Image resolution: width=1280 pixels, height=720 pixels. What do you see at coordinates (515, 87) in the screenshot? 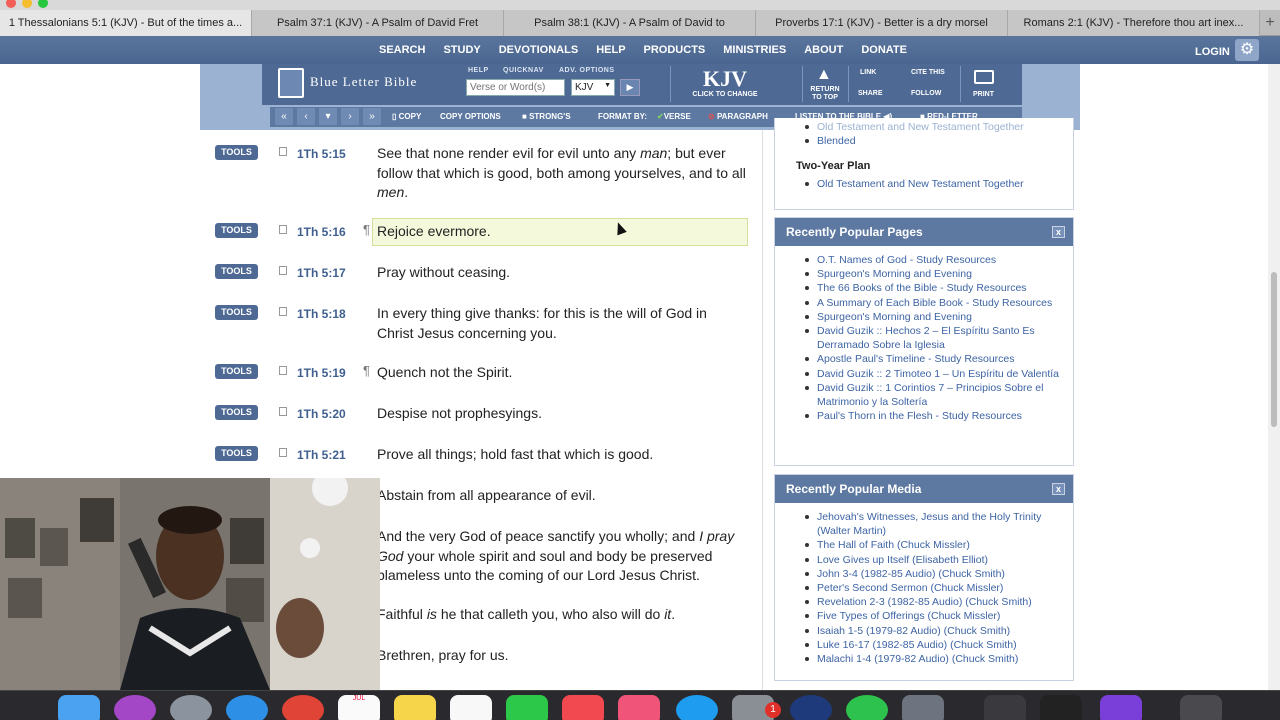
I see `verse-search-input` at bounding box center [515, 87].